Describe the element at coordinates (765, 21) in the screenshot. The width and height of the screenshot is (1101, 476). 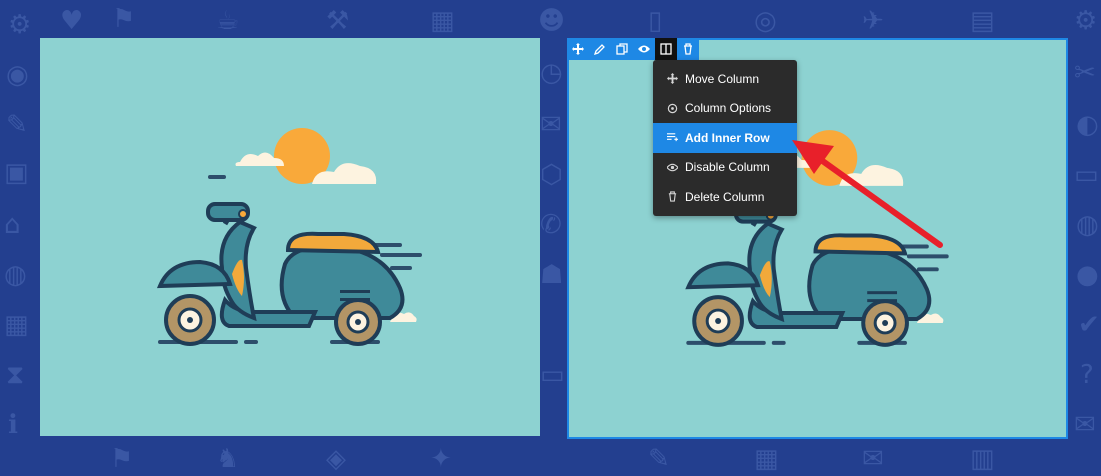
I see `pattern-glyph-icon: ◎` at that location.